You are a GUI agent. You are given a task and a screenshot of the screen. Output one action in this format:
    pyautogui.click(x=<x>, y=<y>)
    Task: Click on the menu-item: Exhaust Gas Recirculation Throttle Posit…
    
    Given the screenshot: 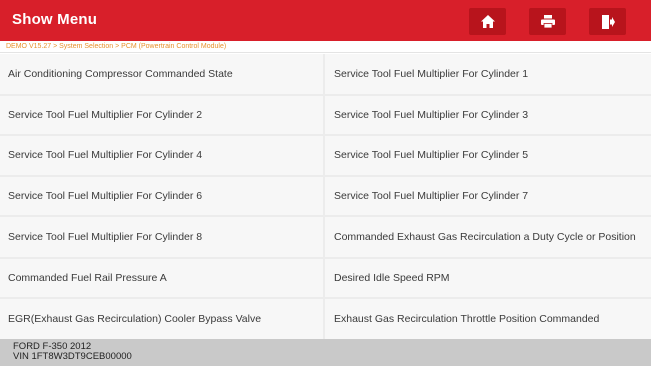 What is the action you would take?
    pyautogui.click(x=488, y=319)
    